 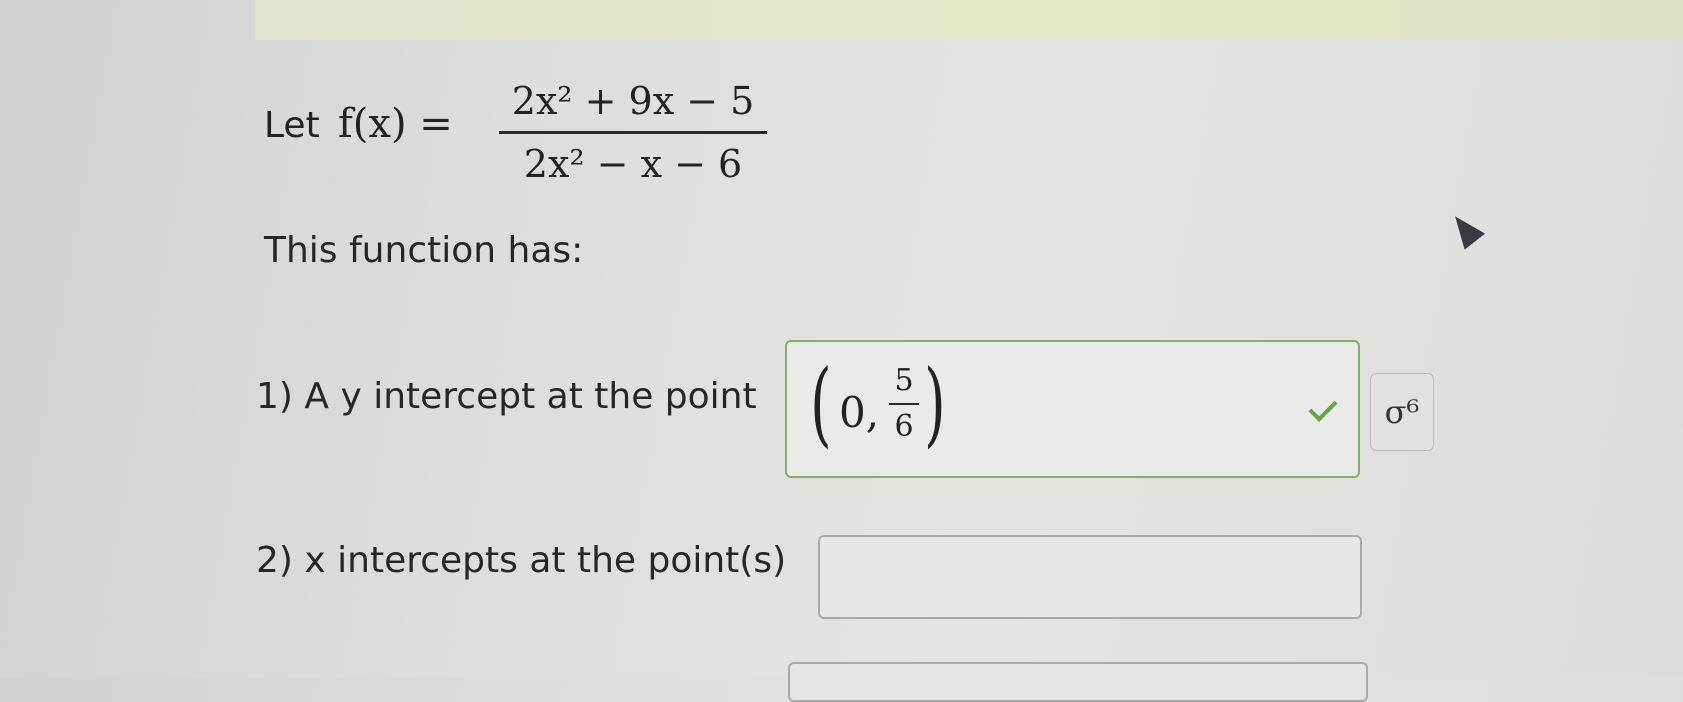 I want to click on answer-y-fraction: 5 6, so click(x=904, y=404).